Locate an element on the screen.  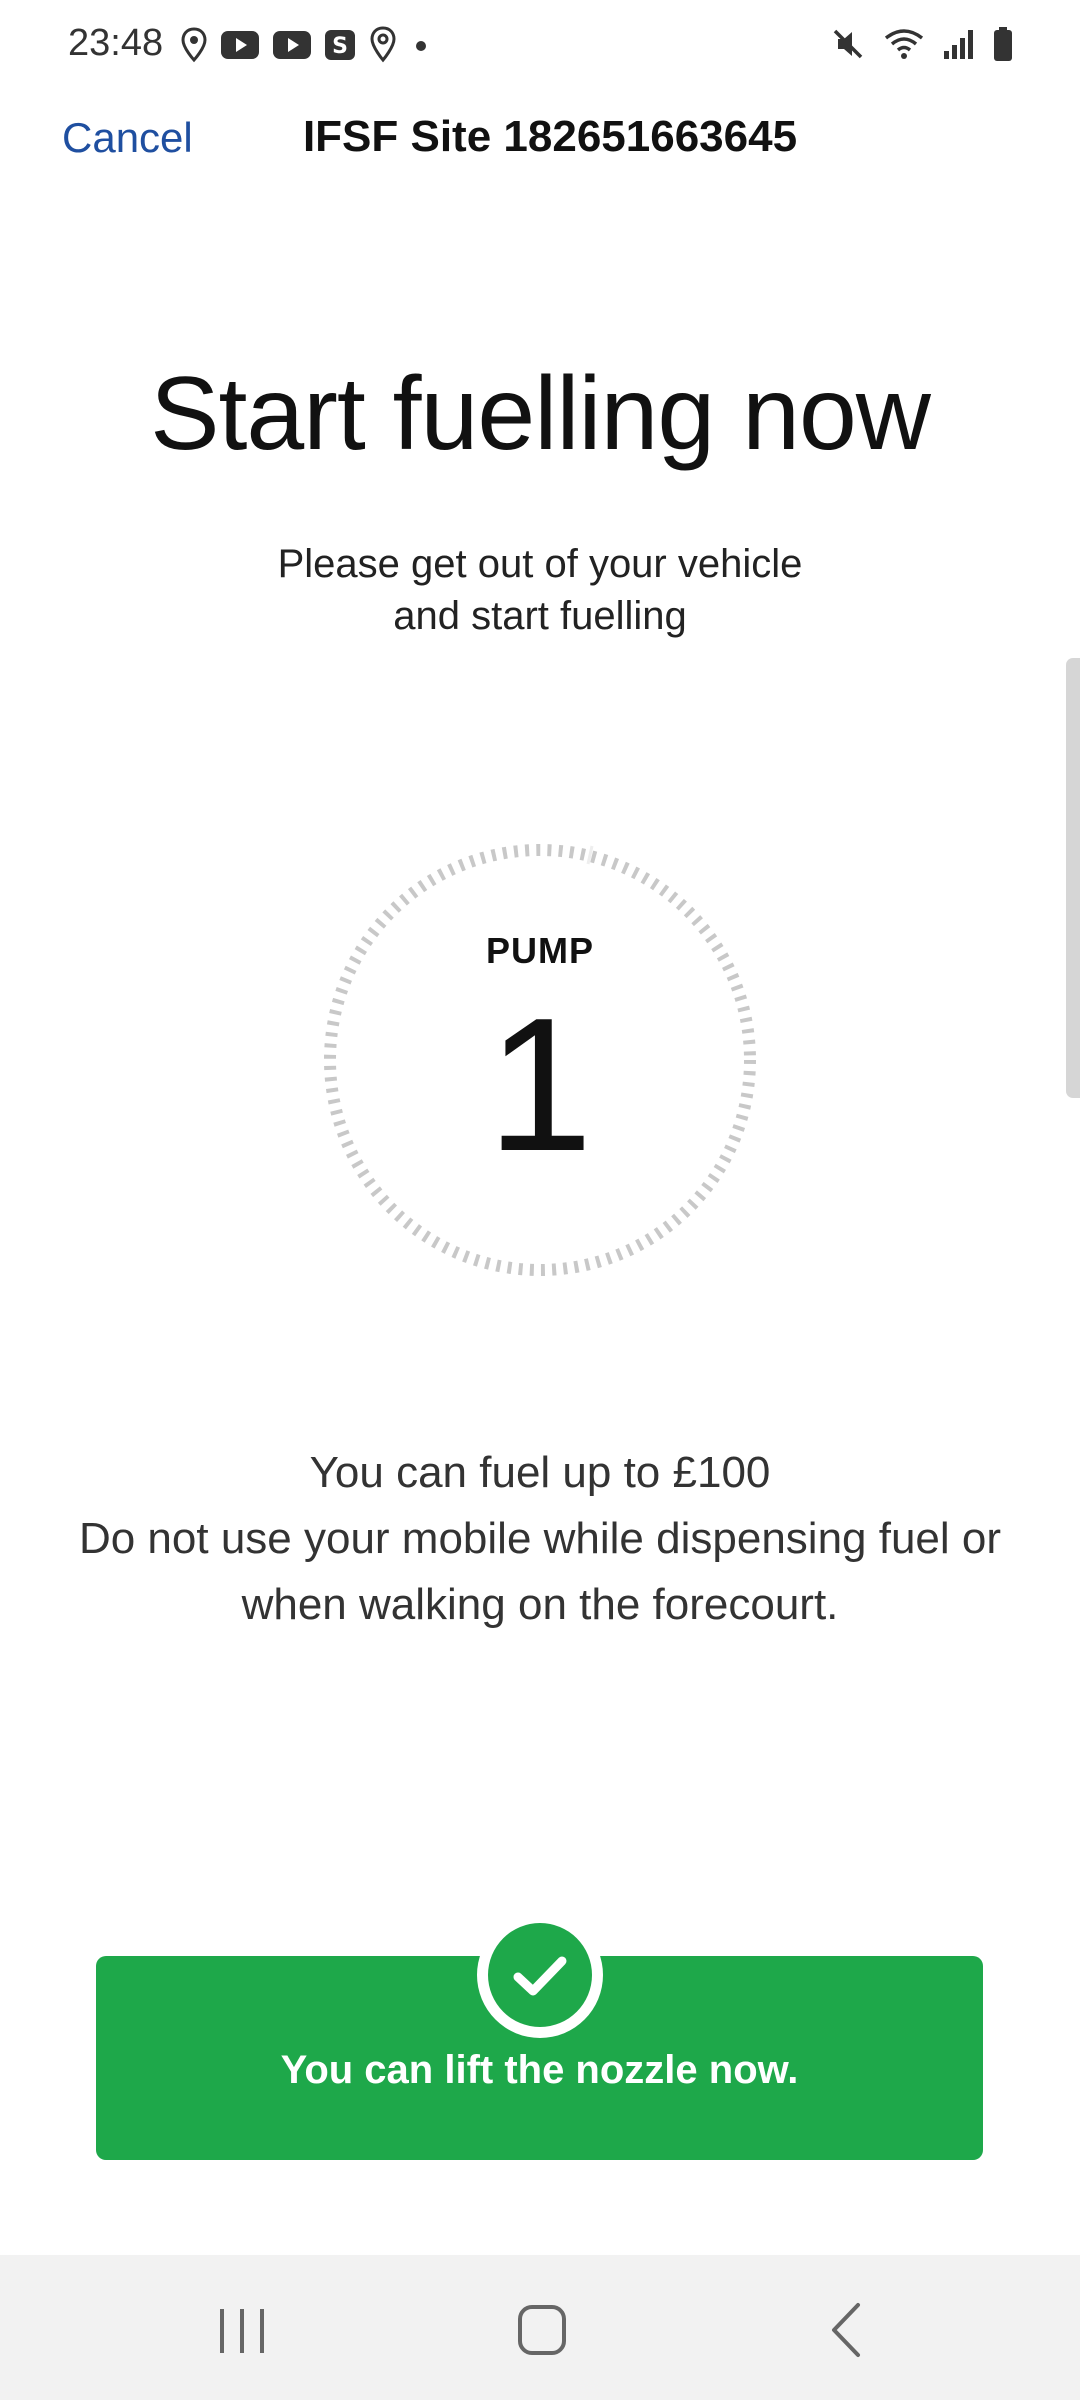
system-icons is located at coordinates (922, 44).